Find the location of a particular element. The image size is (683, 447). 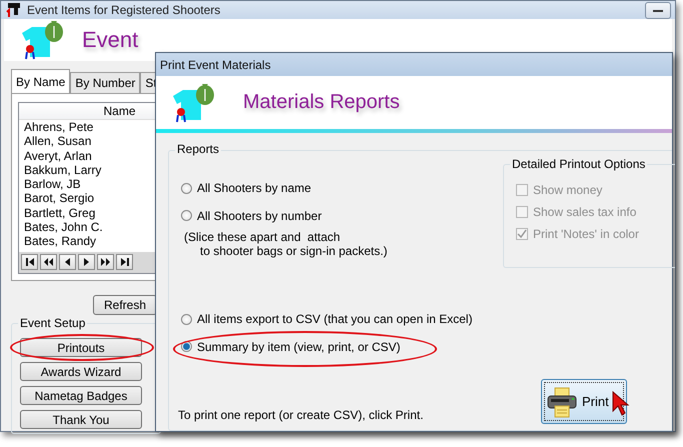

print-button: Print is located at coordinates (584, 401).